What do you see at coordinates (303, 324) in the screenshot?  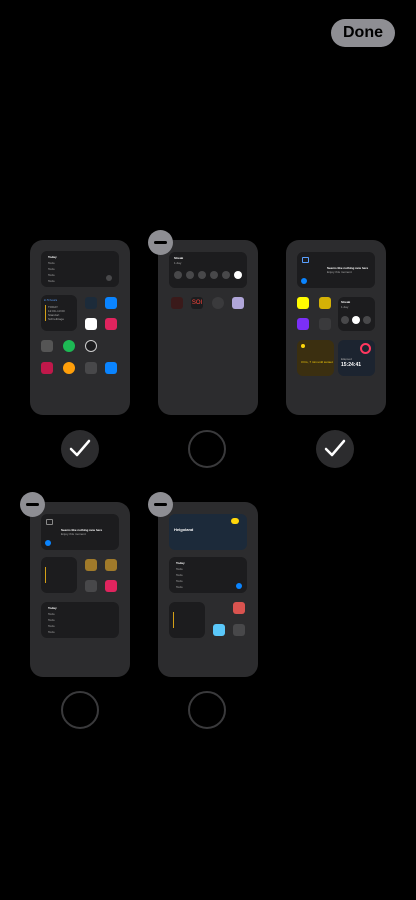 I see `messenger-icon` at bounding box center [303, 324].